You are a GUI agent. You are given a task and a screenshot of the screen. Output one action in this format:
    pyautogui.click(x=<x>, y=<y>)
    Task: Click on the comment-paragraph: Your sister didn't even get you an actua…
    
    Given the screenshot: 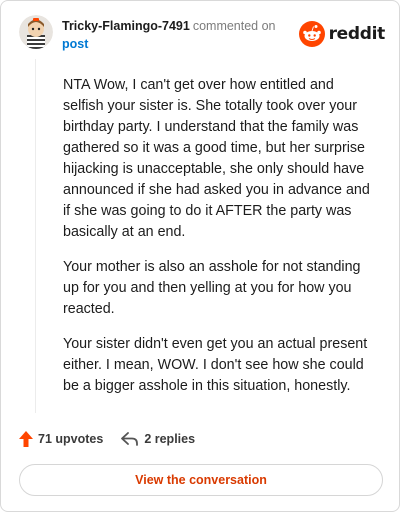 What is the action you would take?
    pyautogui.click(x=215, y=365)
    